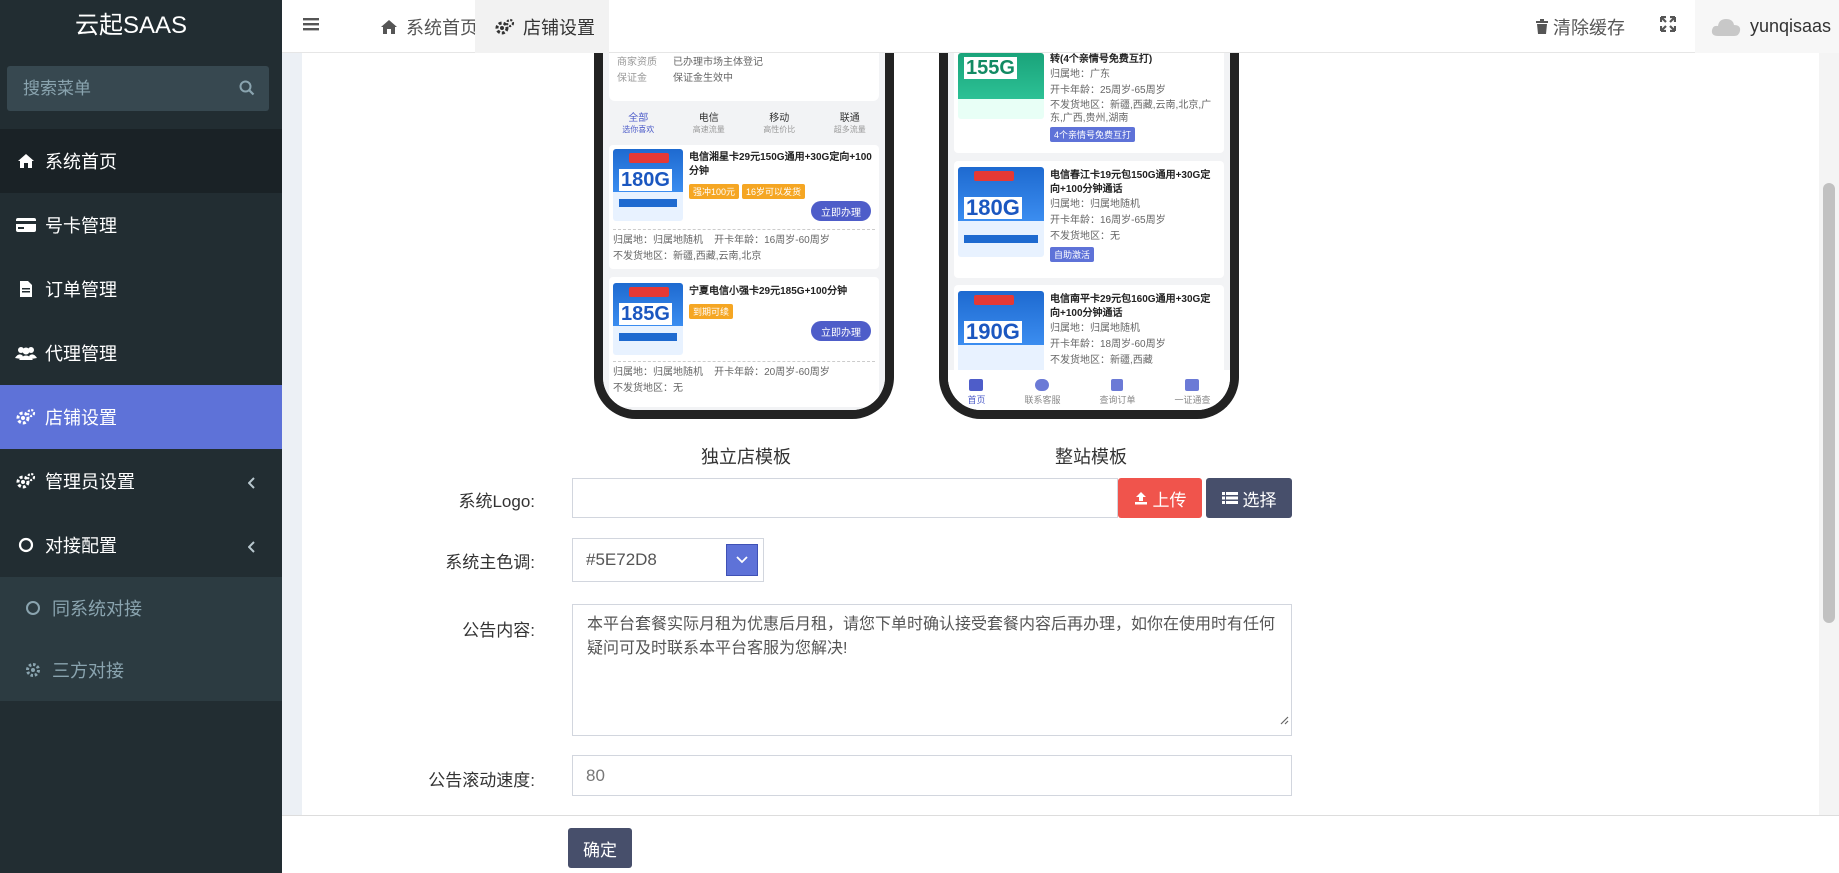 The image size is (1839, 873). Describe the element at coordinates (88, 671) in the screenshot. I see `sidebar-item-label: 三方对接` at that location.